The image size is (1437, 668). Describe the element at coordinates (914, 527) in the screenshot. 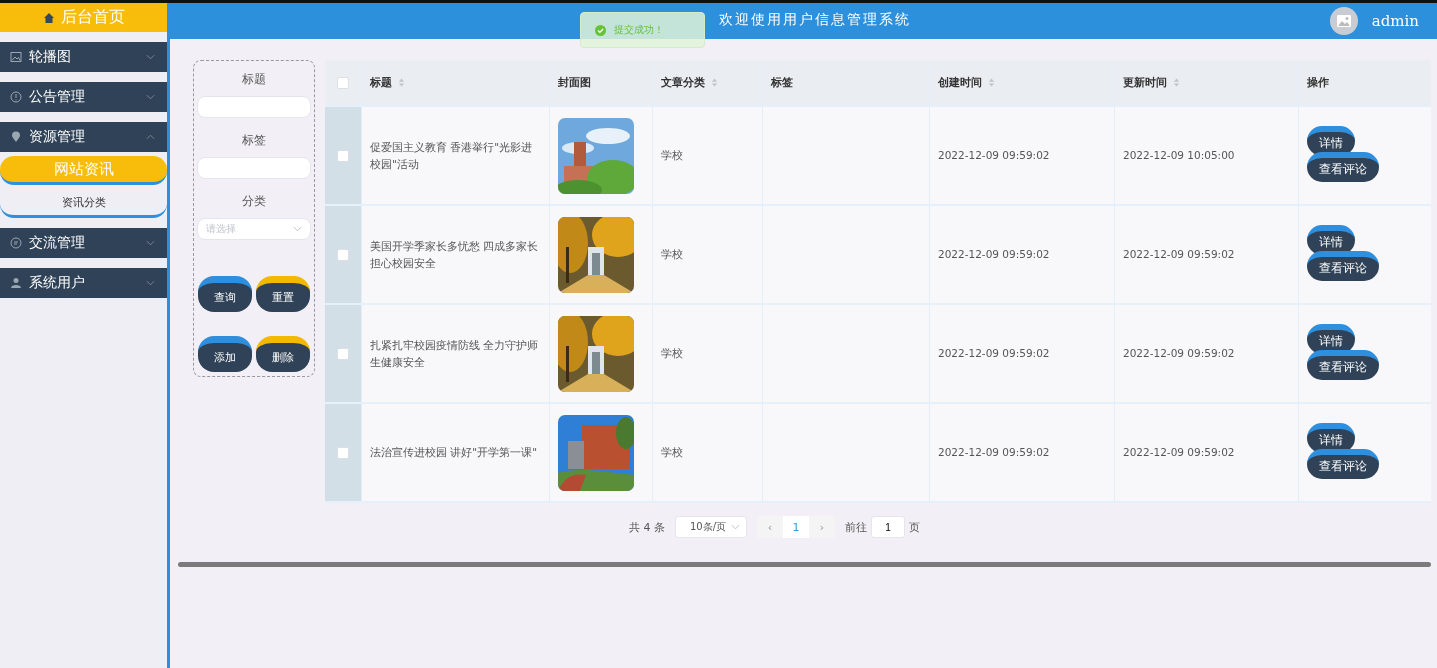

I see `page-unit-label: 页` at that location.